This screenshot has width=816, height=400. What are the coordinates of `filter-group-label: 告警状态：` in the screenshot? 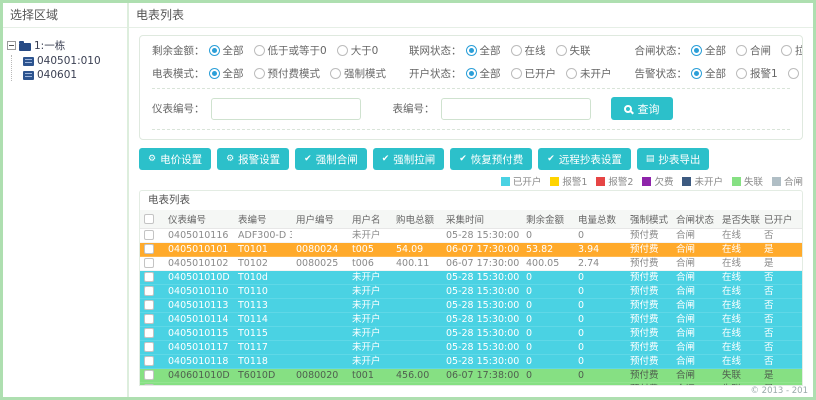 It's located at (661, 74).